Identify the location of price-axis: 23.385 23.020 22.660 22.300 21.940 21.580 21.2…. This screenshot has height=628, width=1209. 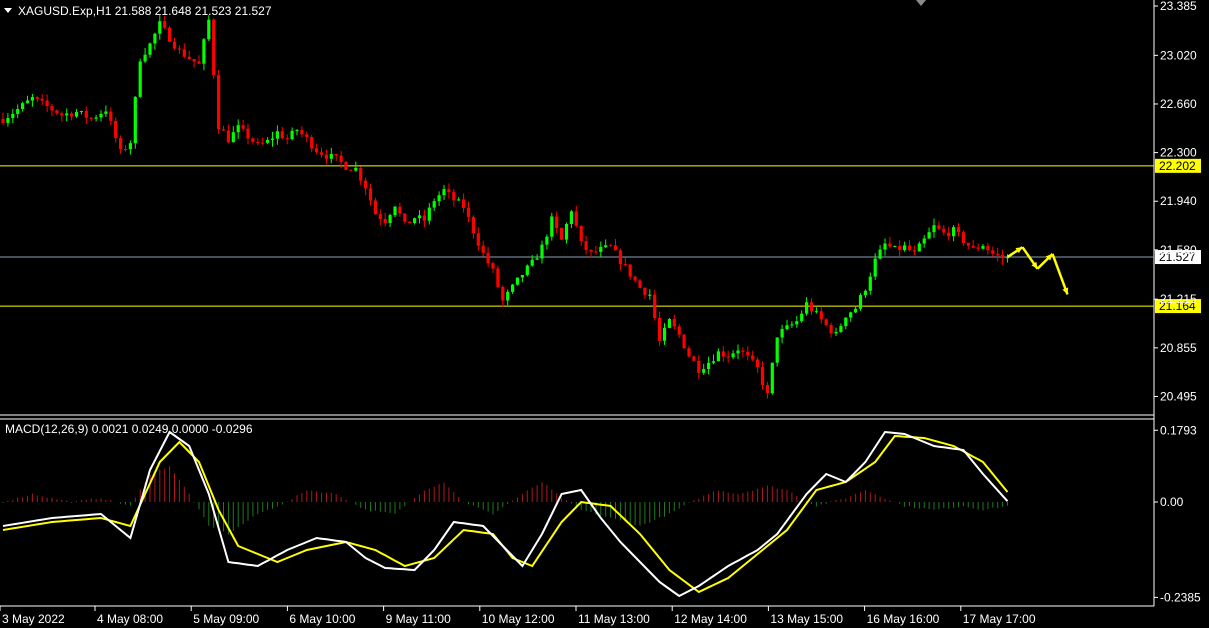
(1175, 201).